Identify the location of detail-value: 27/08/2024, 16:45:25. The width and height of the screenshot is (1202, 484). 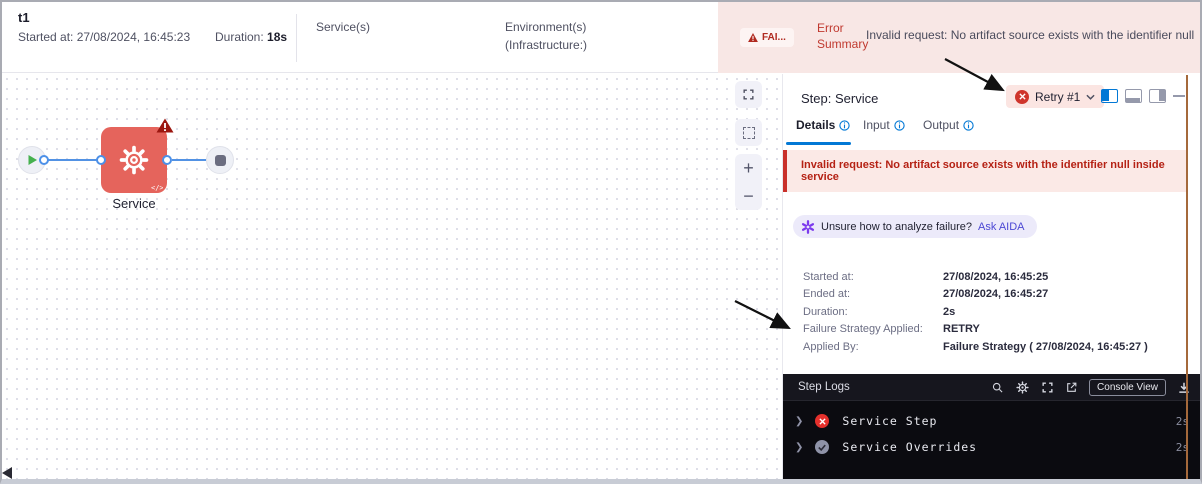
(996, 276).